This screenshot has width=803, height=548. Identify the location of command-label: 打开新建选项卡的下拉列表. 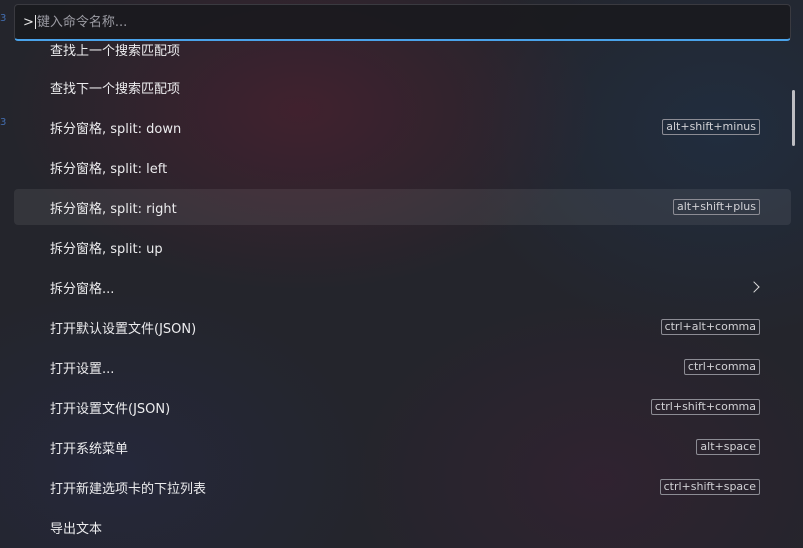
(128, 489).